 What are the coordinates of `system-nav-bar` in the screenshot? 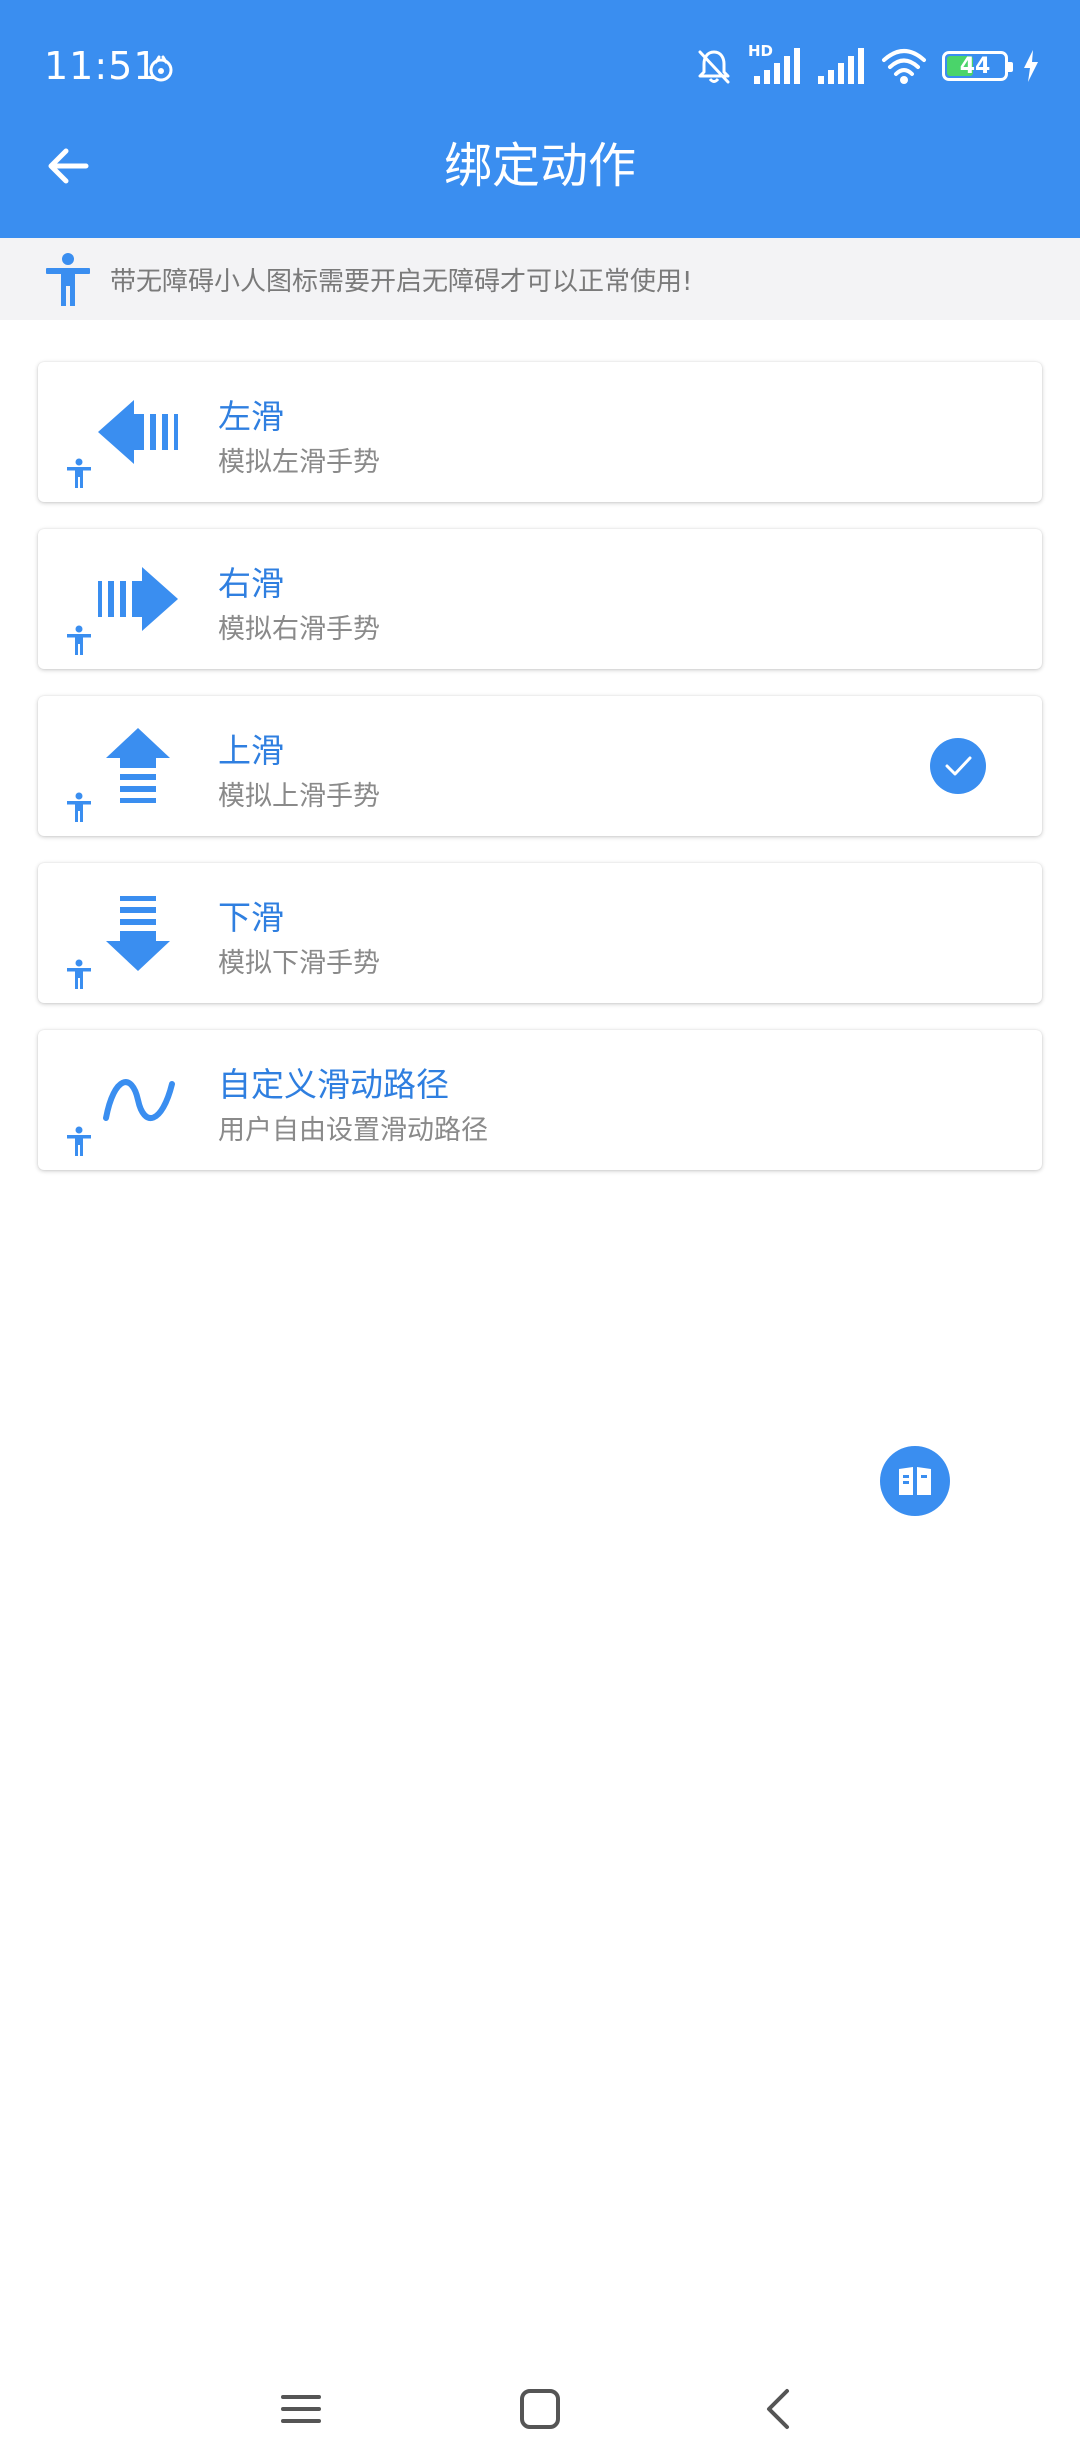 It's located at (540, 2405).